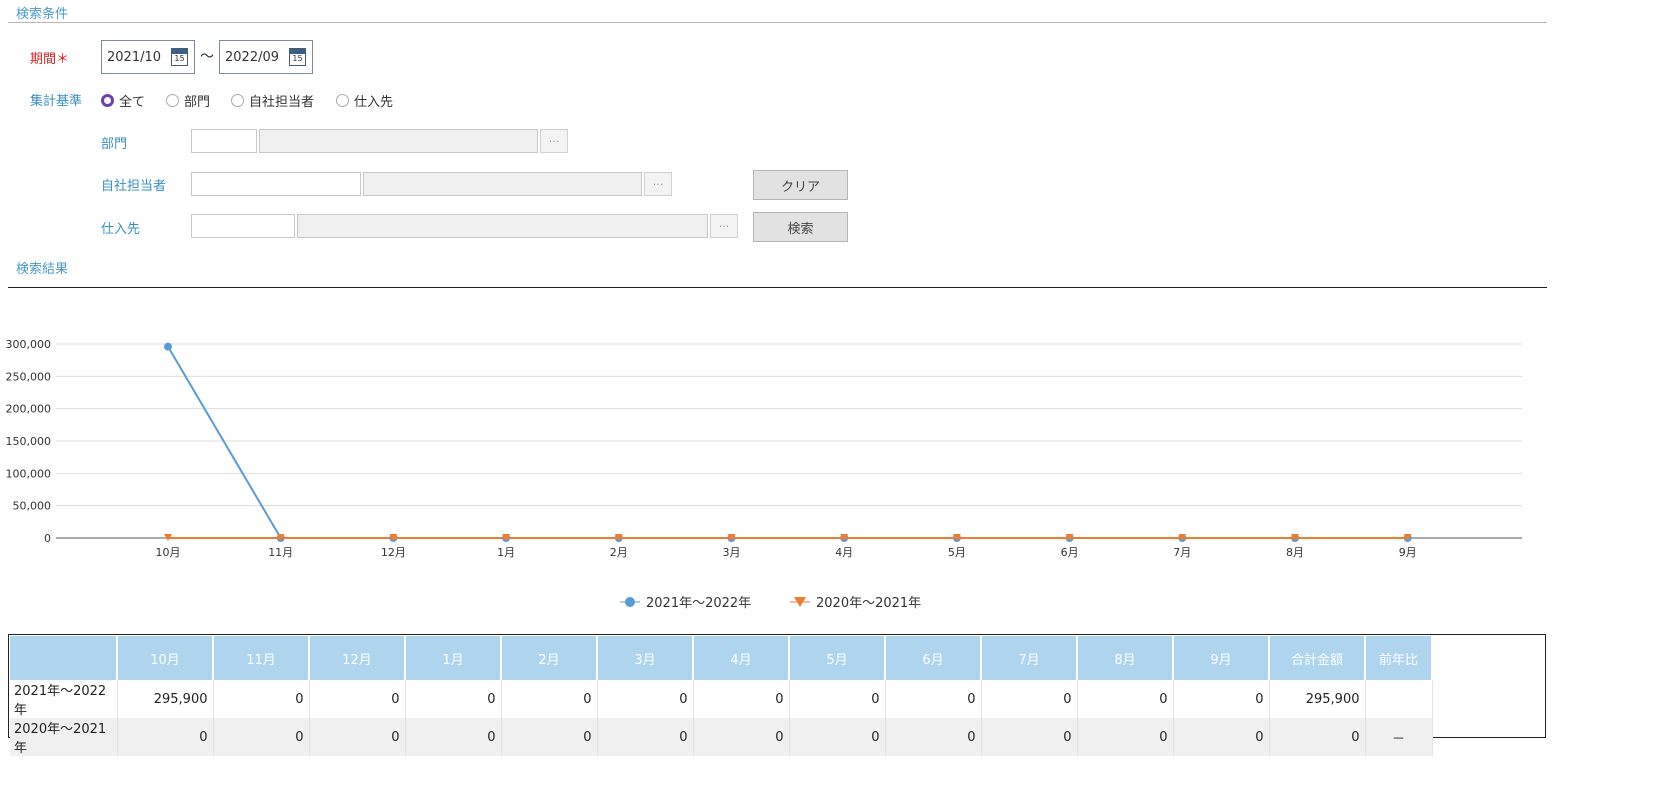 This screenshot has height=795, width=1659. I want to click on search-button: 検索, so click(800, 227).